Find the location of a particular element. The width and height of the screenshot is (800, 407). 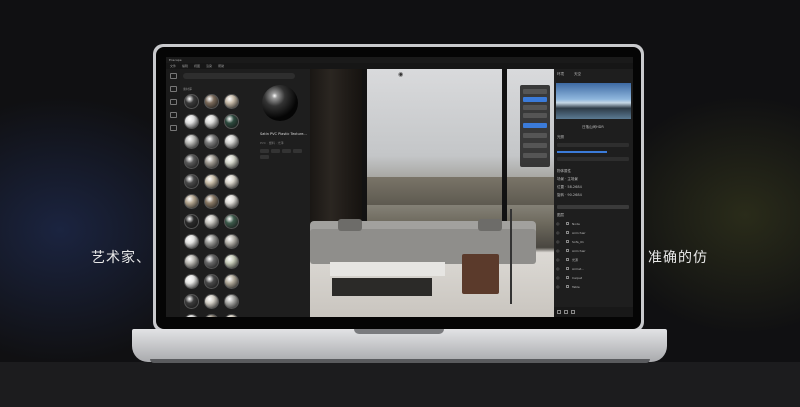

tool-column is located at coordinates (173, 193).